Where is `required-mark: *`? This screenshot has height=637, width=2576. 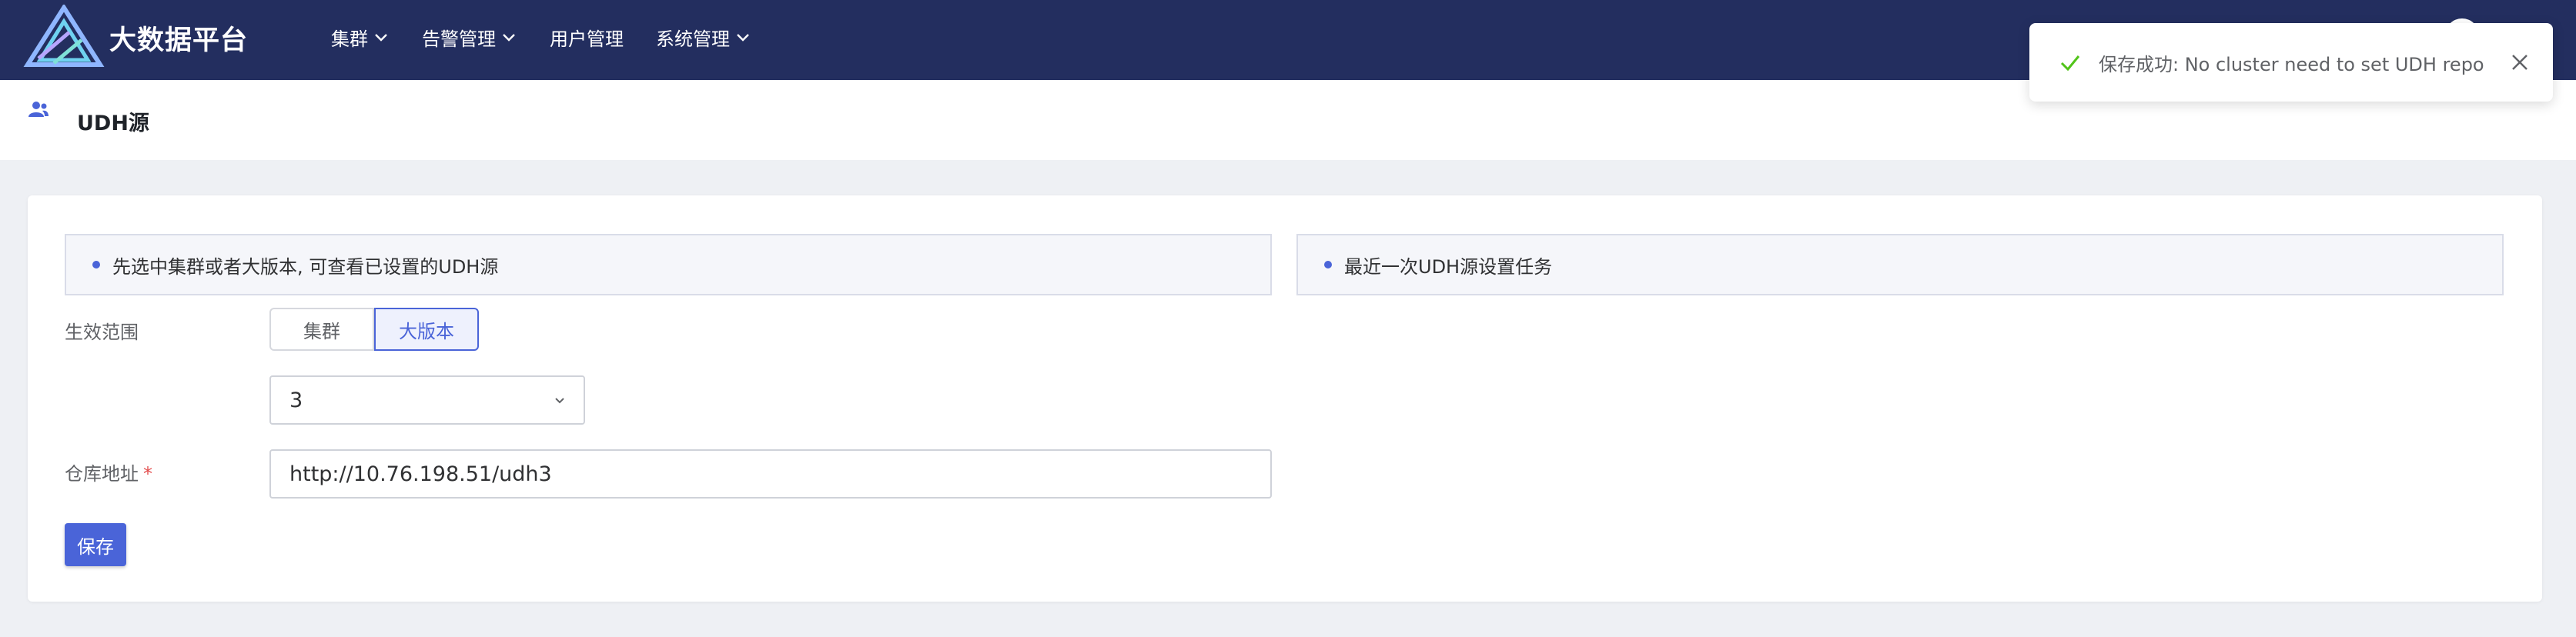
required-mark: * is located at coordinates (148, 474).